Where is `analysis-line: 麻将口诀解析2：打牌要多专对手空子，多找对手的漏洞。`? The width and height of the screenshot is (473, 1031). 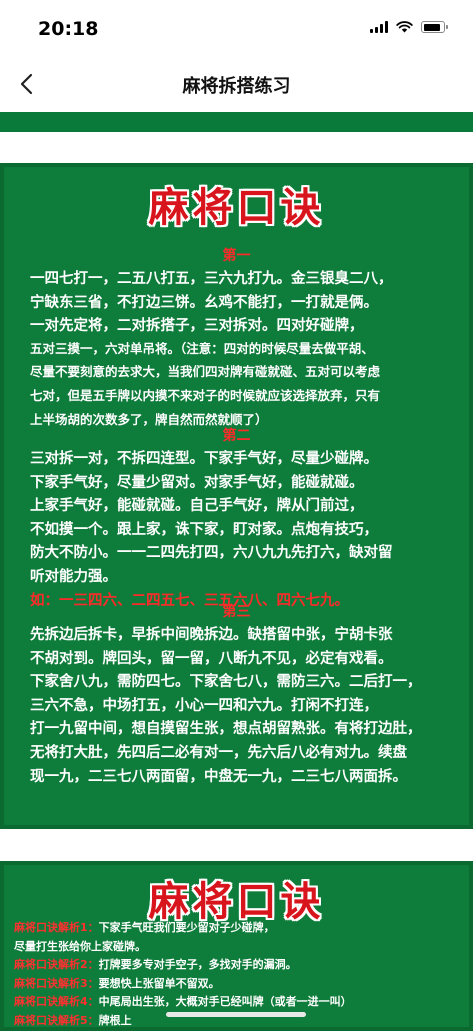
analysis-line: 麻将口诀解析2：打牌要多专对手空子，多找对手的漏洞。 is located at coordinates (155, 964).